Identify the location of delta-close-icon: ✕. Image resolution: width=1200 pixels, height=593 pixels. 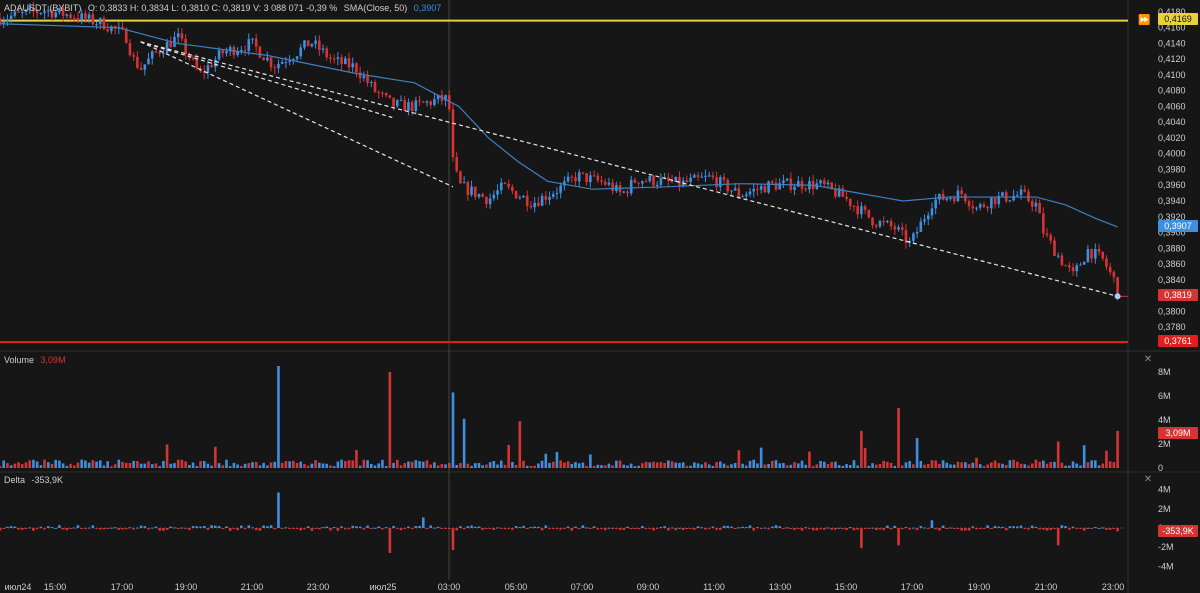
(1148, 480).